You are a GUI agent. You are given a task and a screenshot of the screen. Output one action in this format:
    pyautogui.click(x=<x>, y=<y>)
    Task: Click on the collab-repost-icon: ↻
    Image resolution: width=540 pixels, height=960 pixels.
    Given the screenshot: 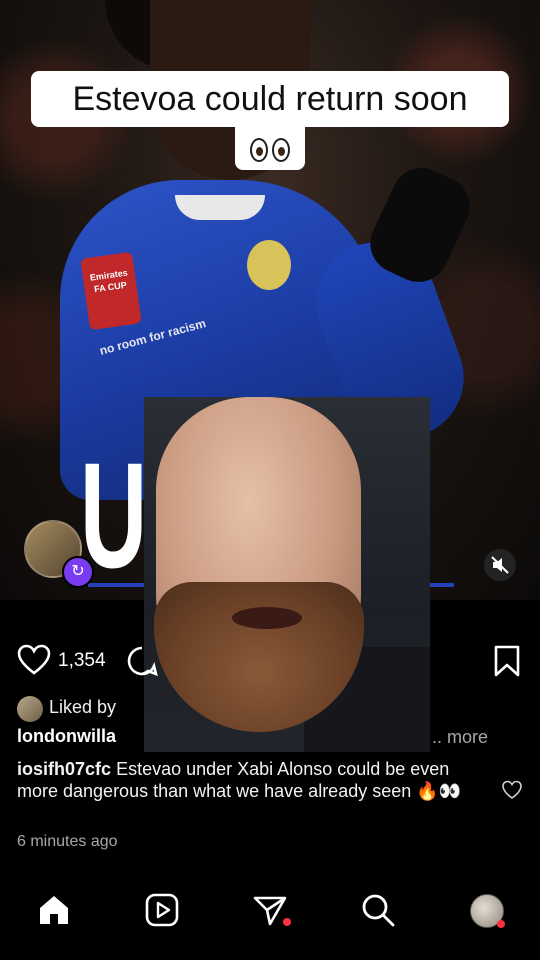 What is the action you would take?
    pyautogui.click(x=78, y=572)
    